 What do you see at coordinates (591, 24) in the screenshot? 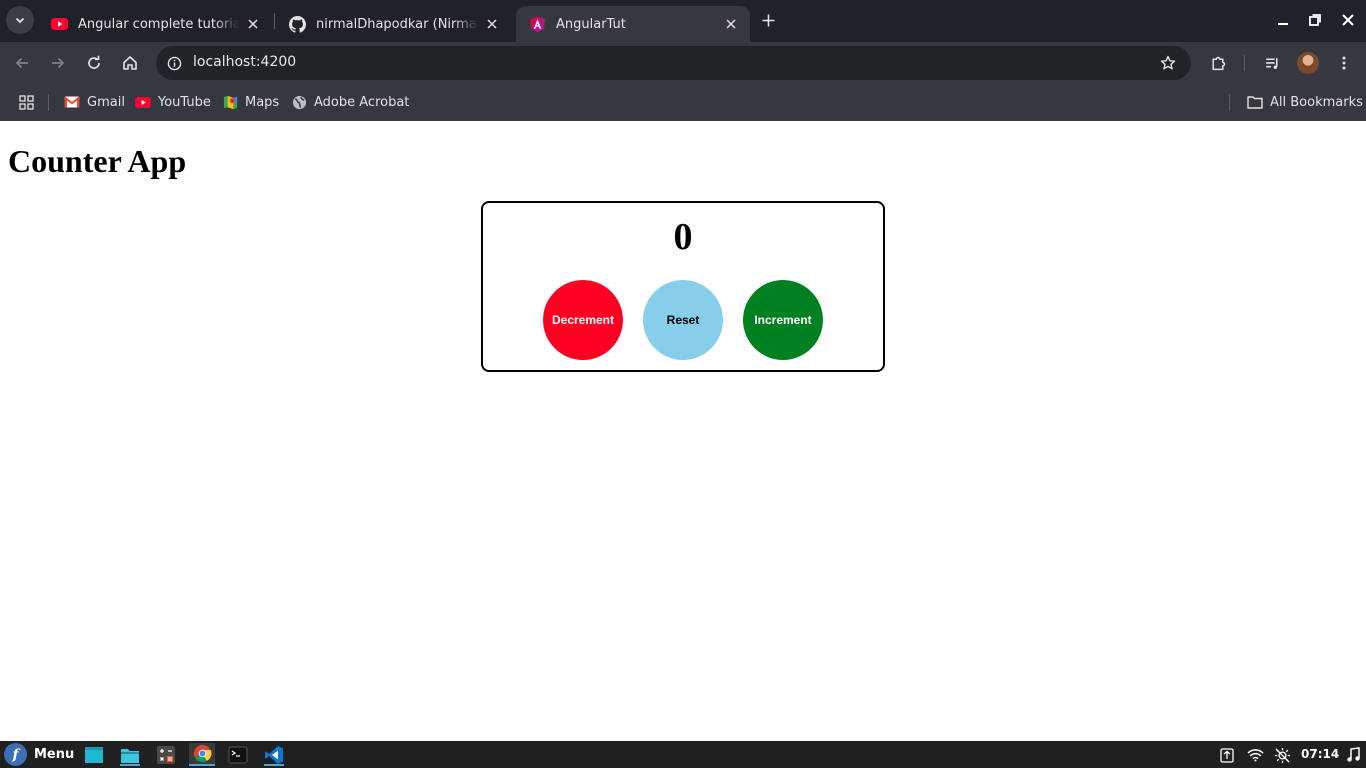
I see `tab-title: AngularTut` at bounding box center [591, 24].